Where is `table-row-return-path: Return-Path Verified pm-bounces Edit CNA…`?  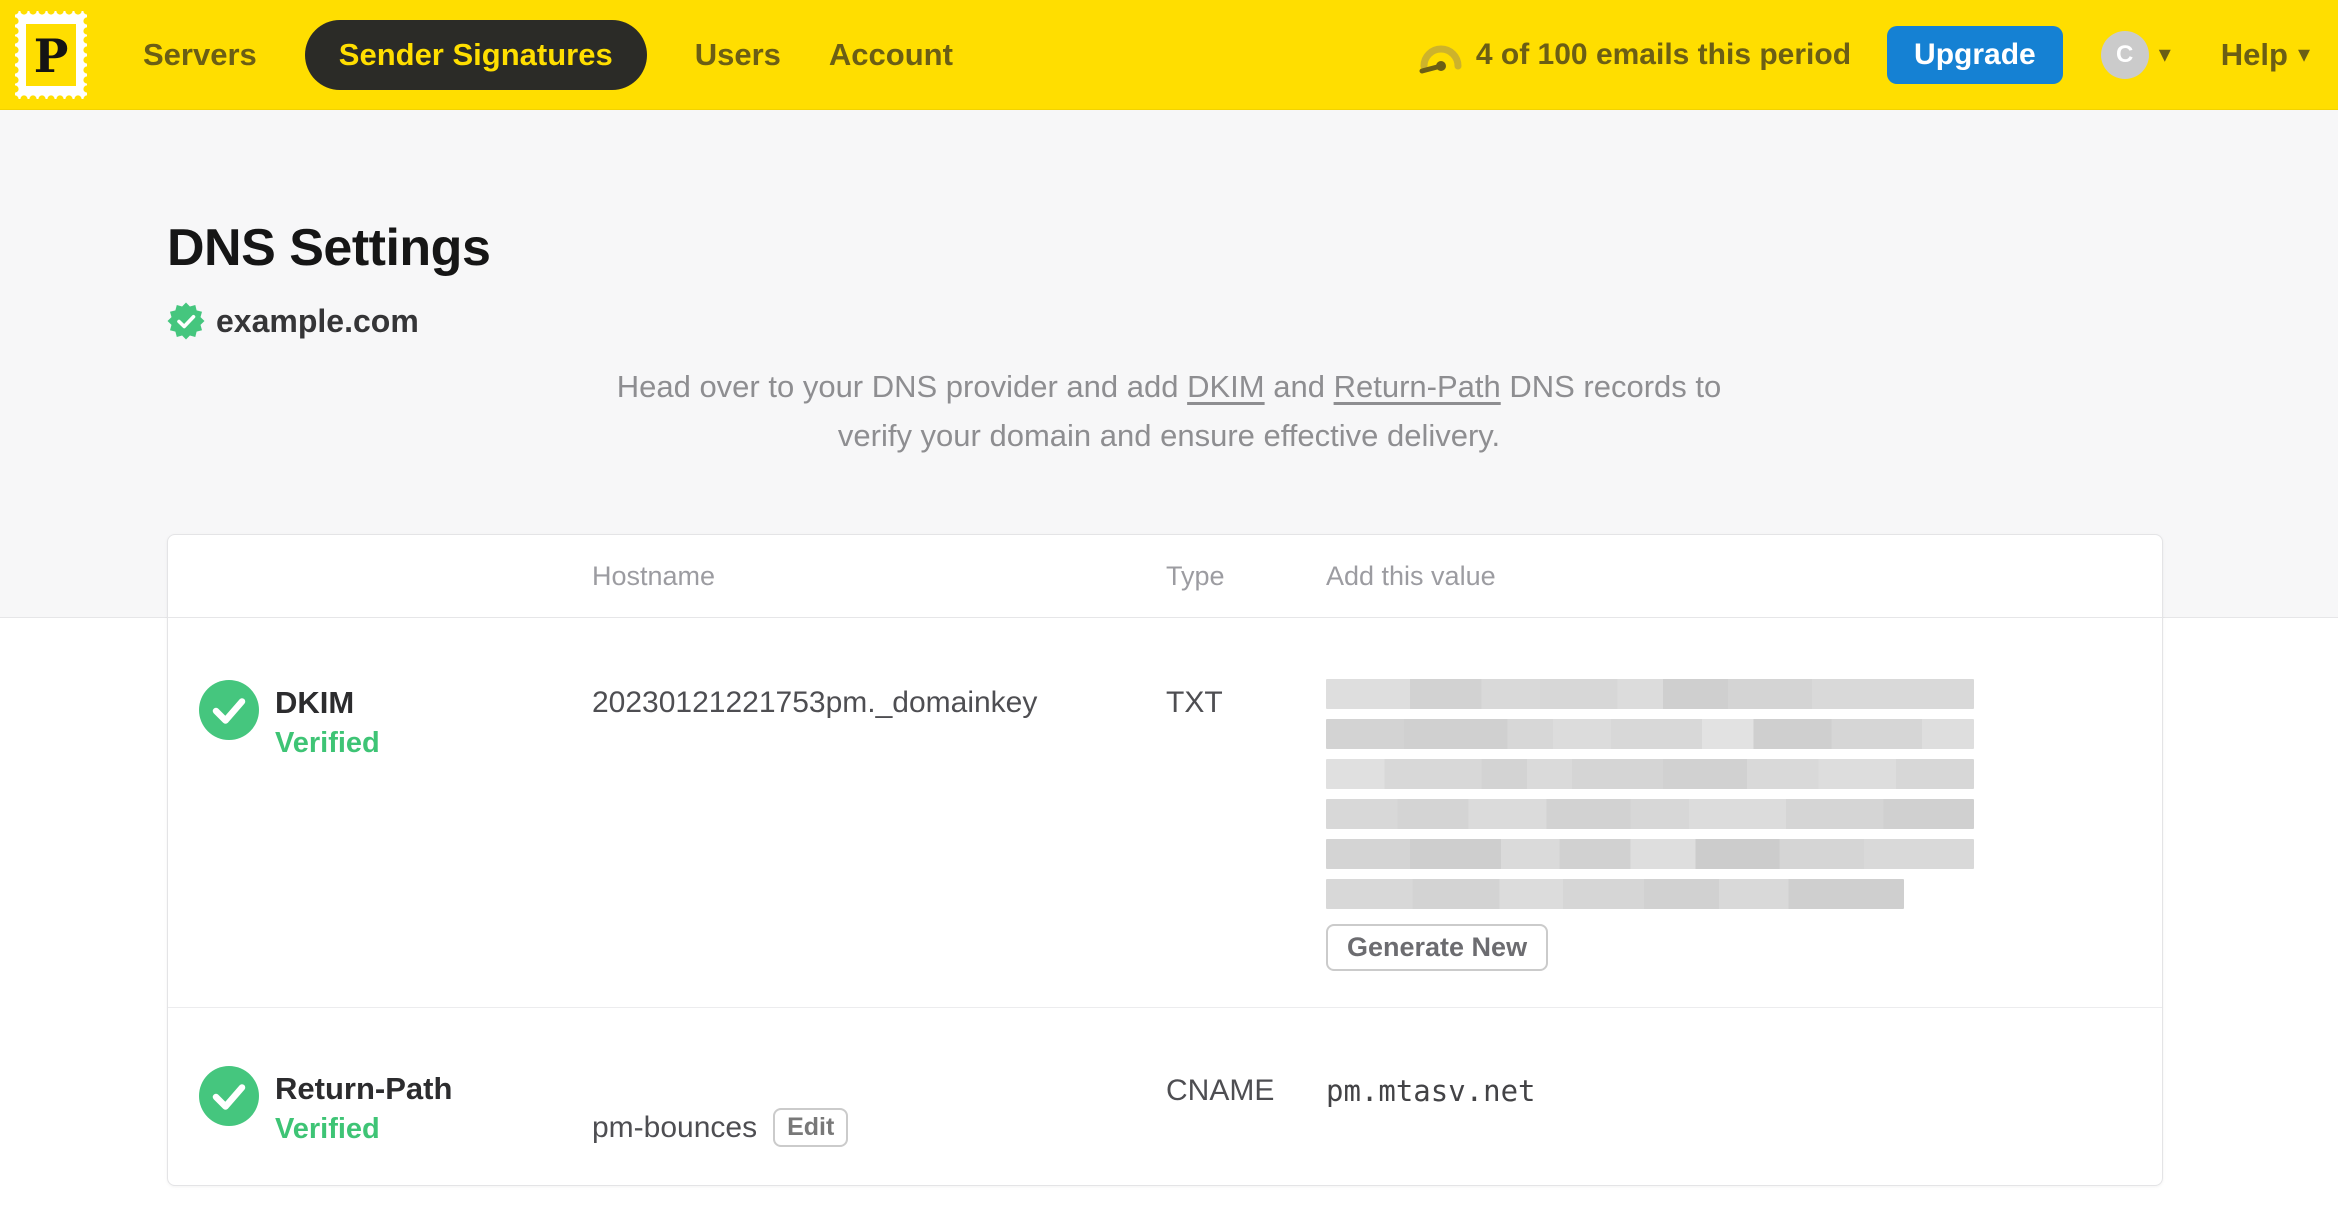 table-row-return-path: Return-Path Verified pm-bounces Edit CNA… is located at coordinates (1165, 1096).